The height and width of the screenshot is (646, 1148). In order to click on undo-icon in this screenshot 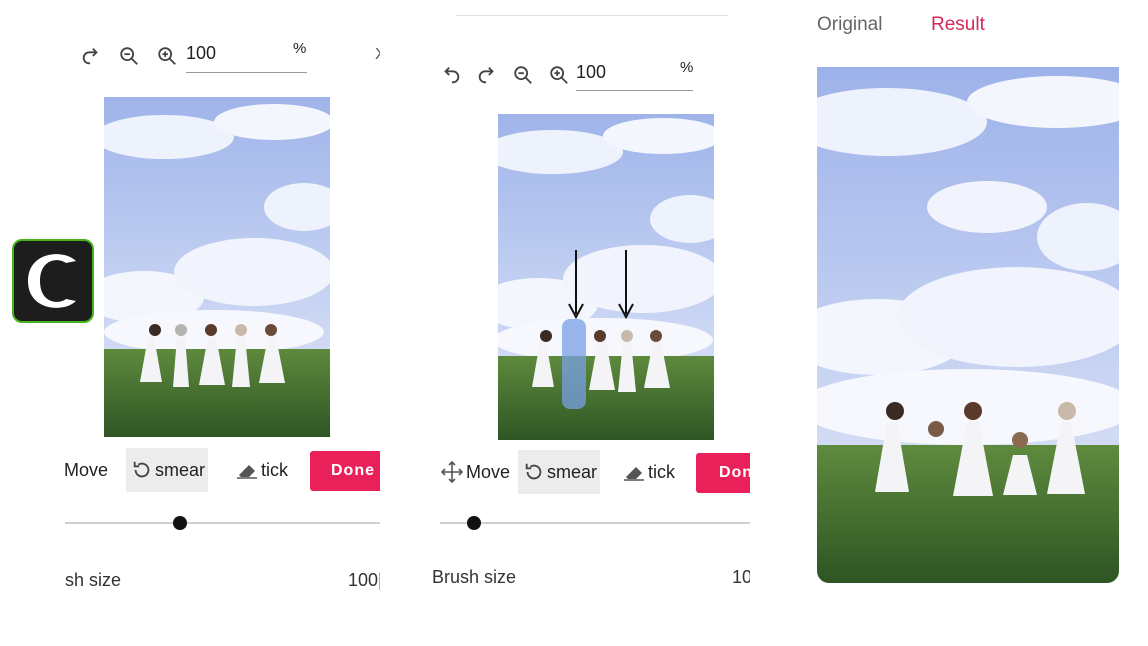, I will do `click(451, 75)`.